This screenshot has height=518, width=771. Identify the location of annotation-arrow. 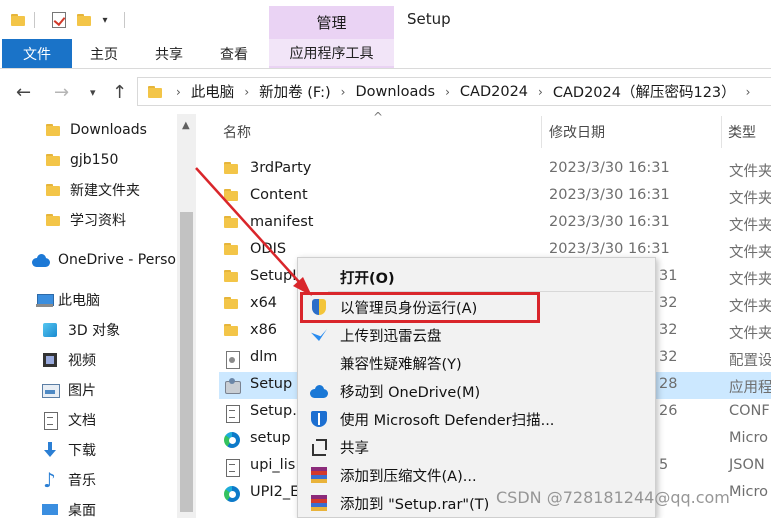
(253, 231).